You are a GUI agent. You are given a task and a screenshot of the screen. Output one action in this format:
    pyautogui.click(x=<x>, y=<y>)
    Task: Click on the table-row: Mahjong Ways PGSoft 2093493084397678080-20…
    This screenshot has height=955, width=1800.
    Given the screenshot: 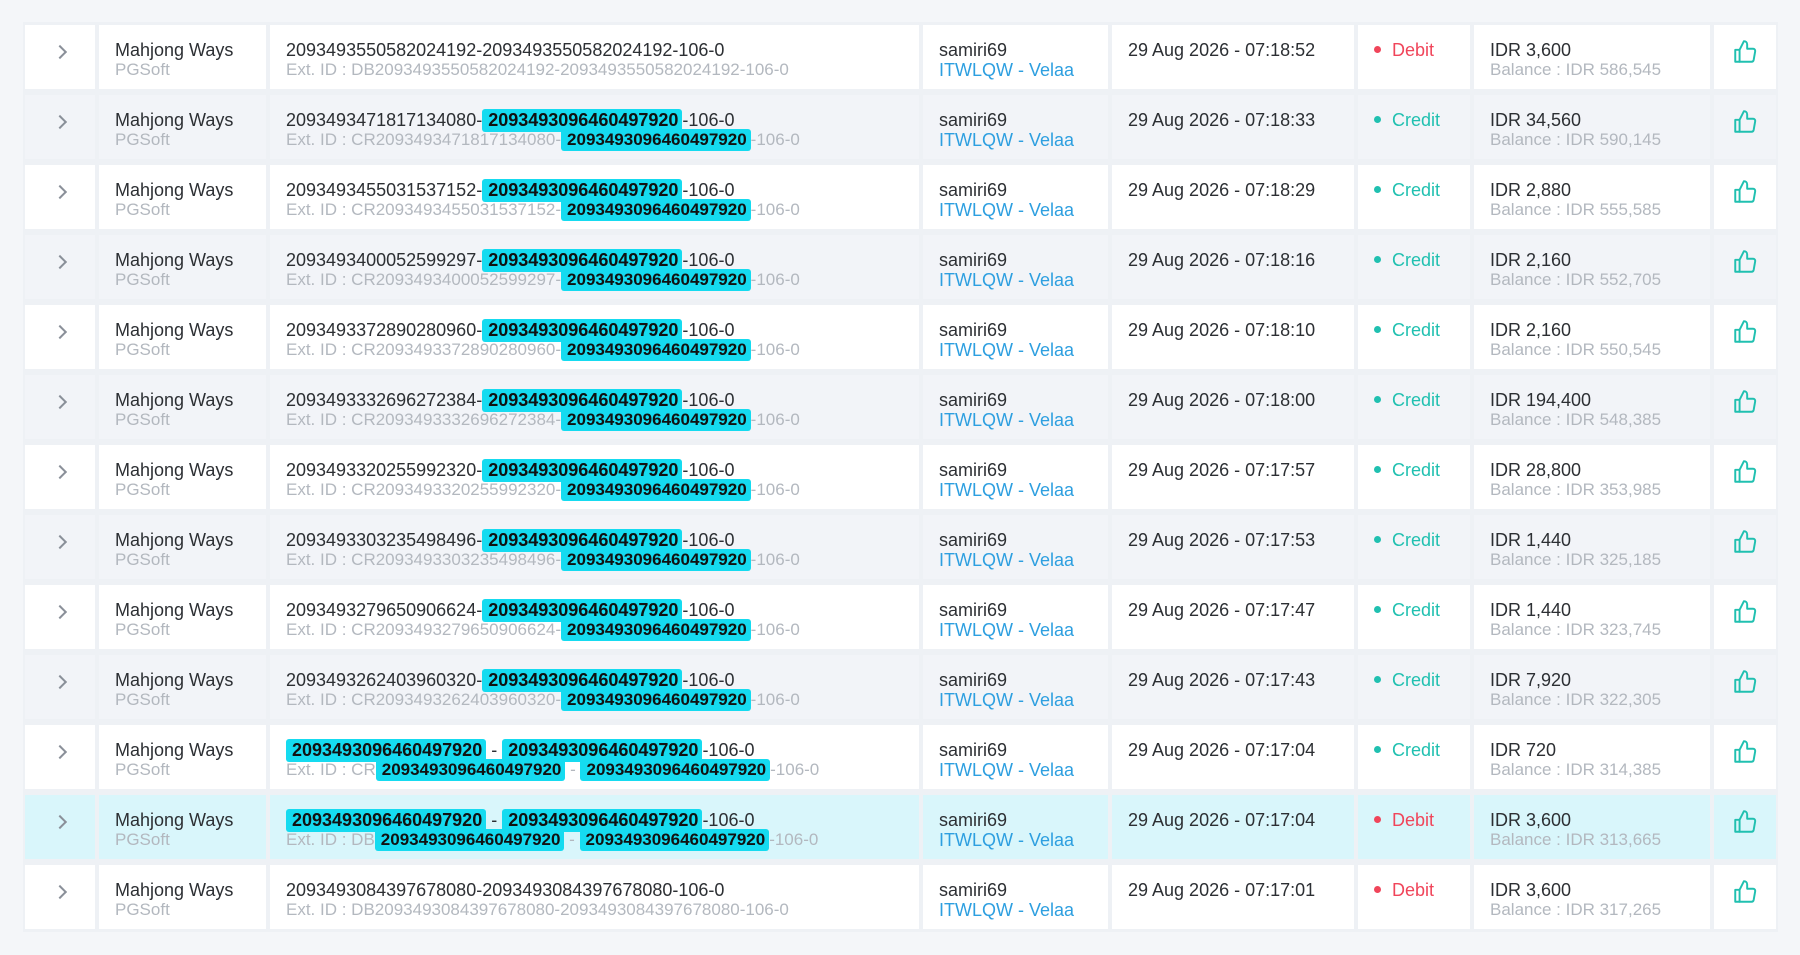 What is the action you would take?
    pyautogui.click(x=900, y=897)
    